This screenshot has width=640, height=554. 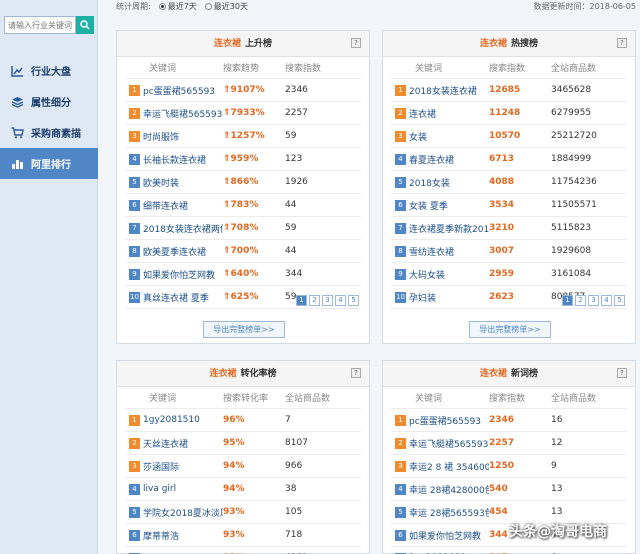 I want to click on table-row: 6 摩蒂蒂浩 93% 718, so click(x=243, y=535).